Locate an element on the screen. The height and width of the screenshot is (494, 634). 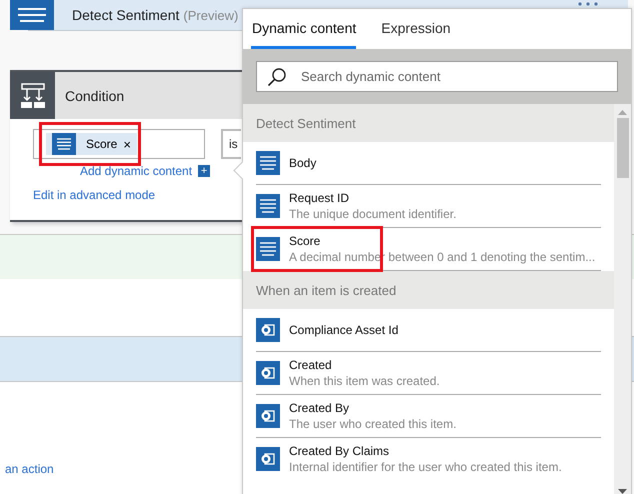
more-icon is located at coordinates (588, 4).